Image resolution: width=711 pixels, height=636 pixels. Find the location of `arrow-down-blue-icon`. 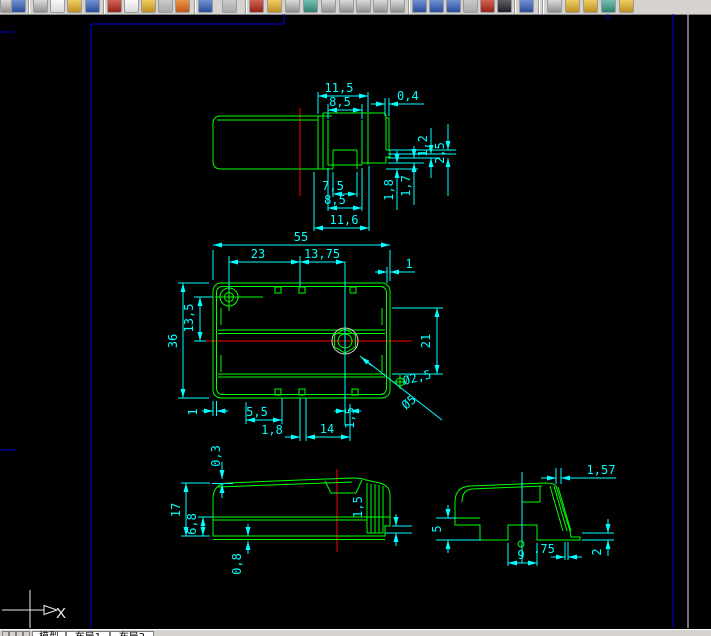

arrow-down-blue-icon is located at coordinates (205, 6).